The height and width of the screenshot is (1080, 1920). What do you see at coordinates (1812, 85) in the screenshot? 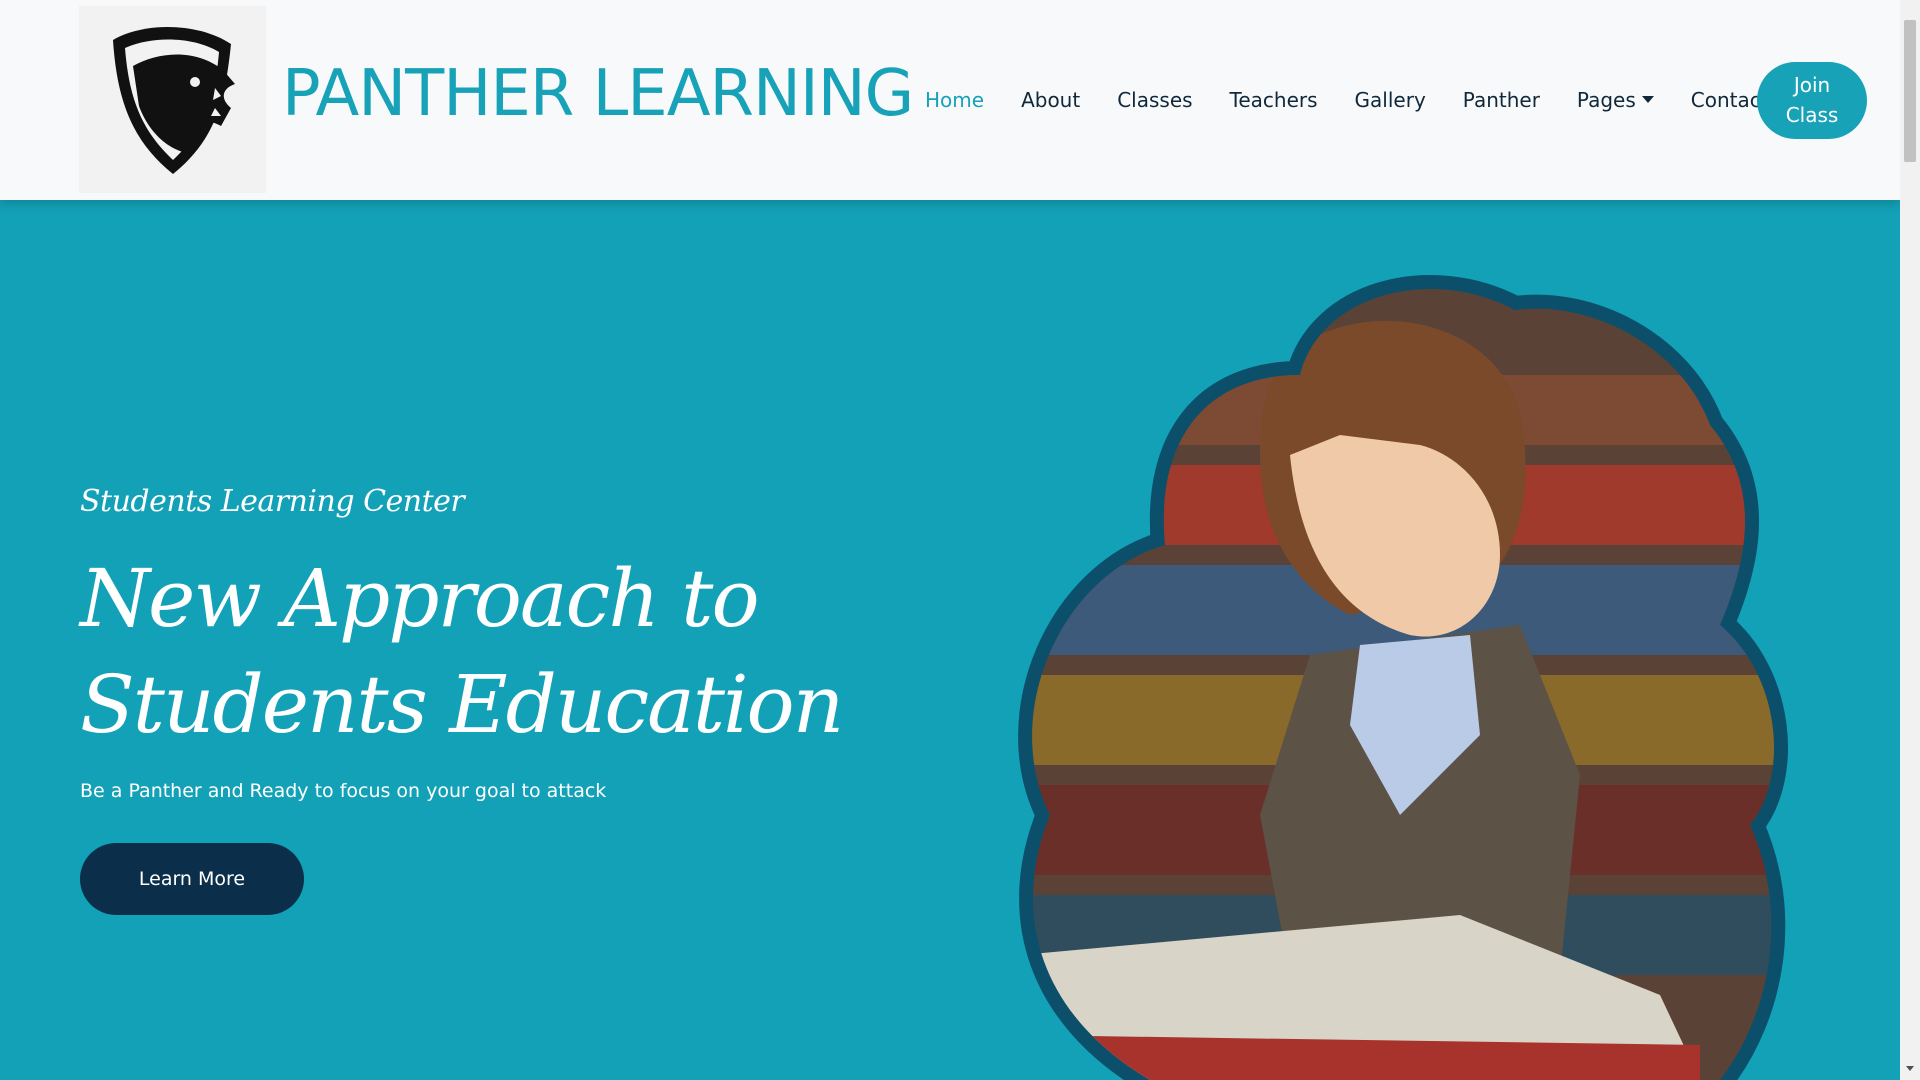
I see `join-class-line1: Join` at bounding box center [1812, 85].